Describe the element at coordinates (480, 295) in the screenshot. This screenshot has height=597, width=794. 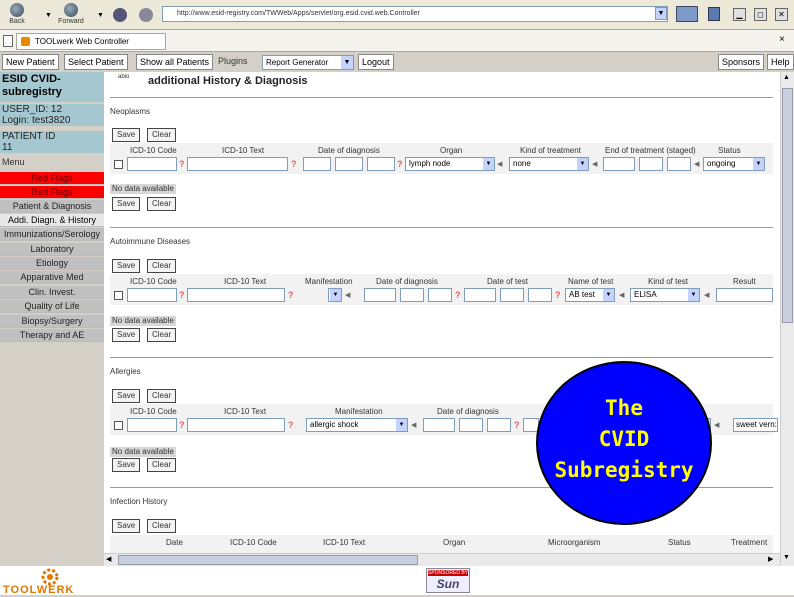
I see `test-day-input` at that location.